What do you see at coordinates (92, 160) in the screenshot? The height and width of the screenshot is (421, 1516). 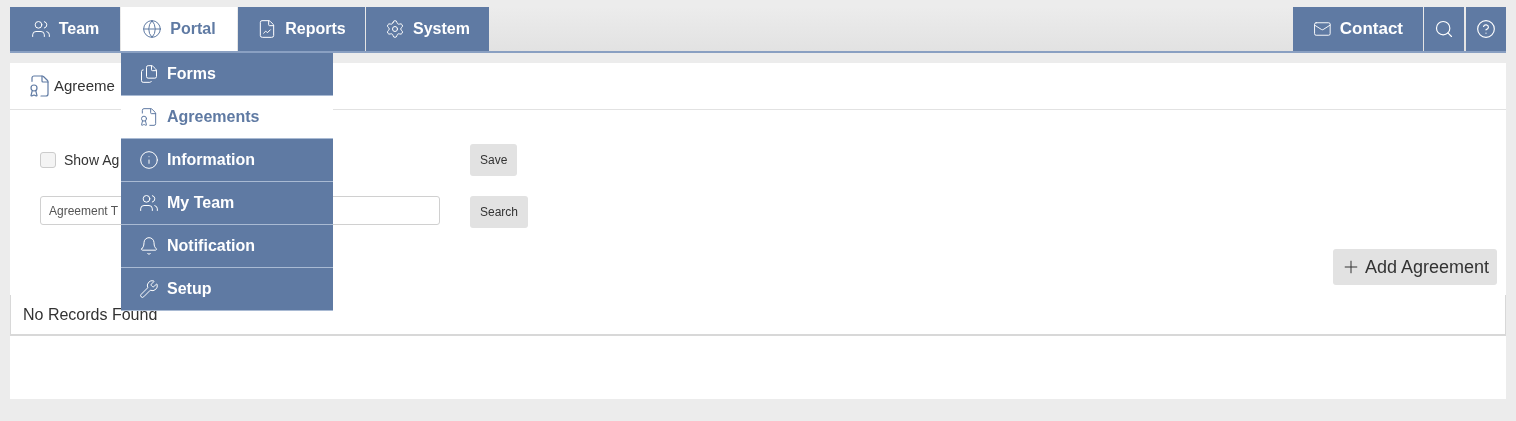 I see `checkbox-label: Show Ag` at bounding box center [92, 160].